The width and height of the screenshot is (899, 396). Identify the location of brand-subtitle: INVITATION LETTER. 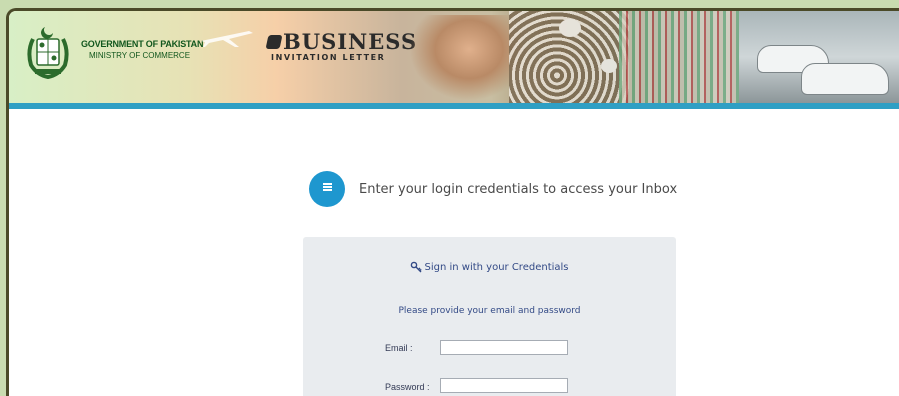
(328, 57).